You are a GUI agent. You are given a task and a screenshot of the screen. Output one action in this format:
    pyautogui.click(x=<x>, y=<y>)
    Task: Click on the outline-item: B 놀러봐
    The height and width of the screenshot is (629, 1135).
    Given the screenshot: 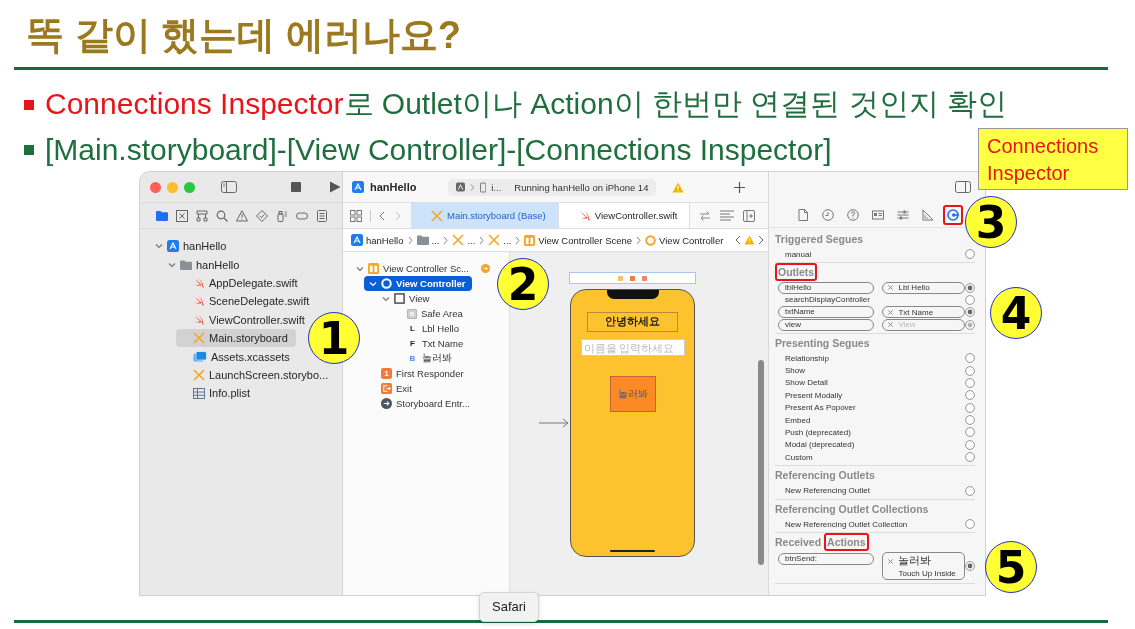 What is the action you would take?
    pyautogui.click(x=424, y=358)
    